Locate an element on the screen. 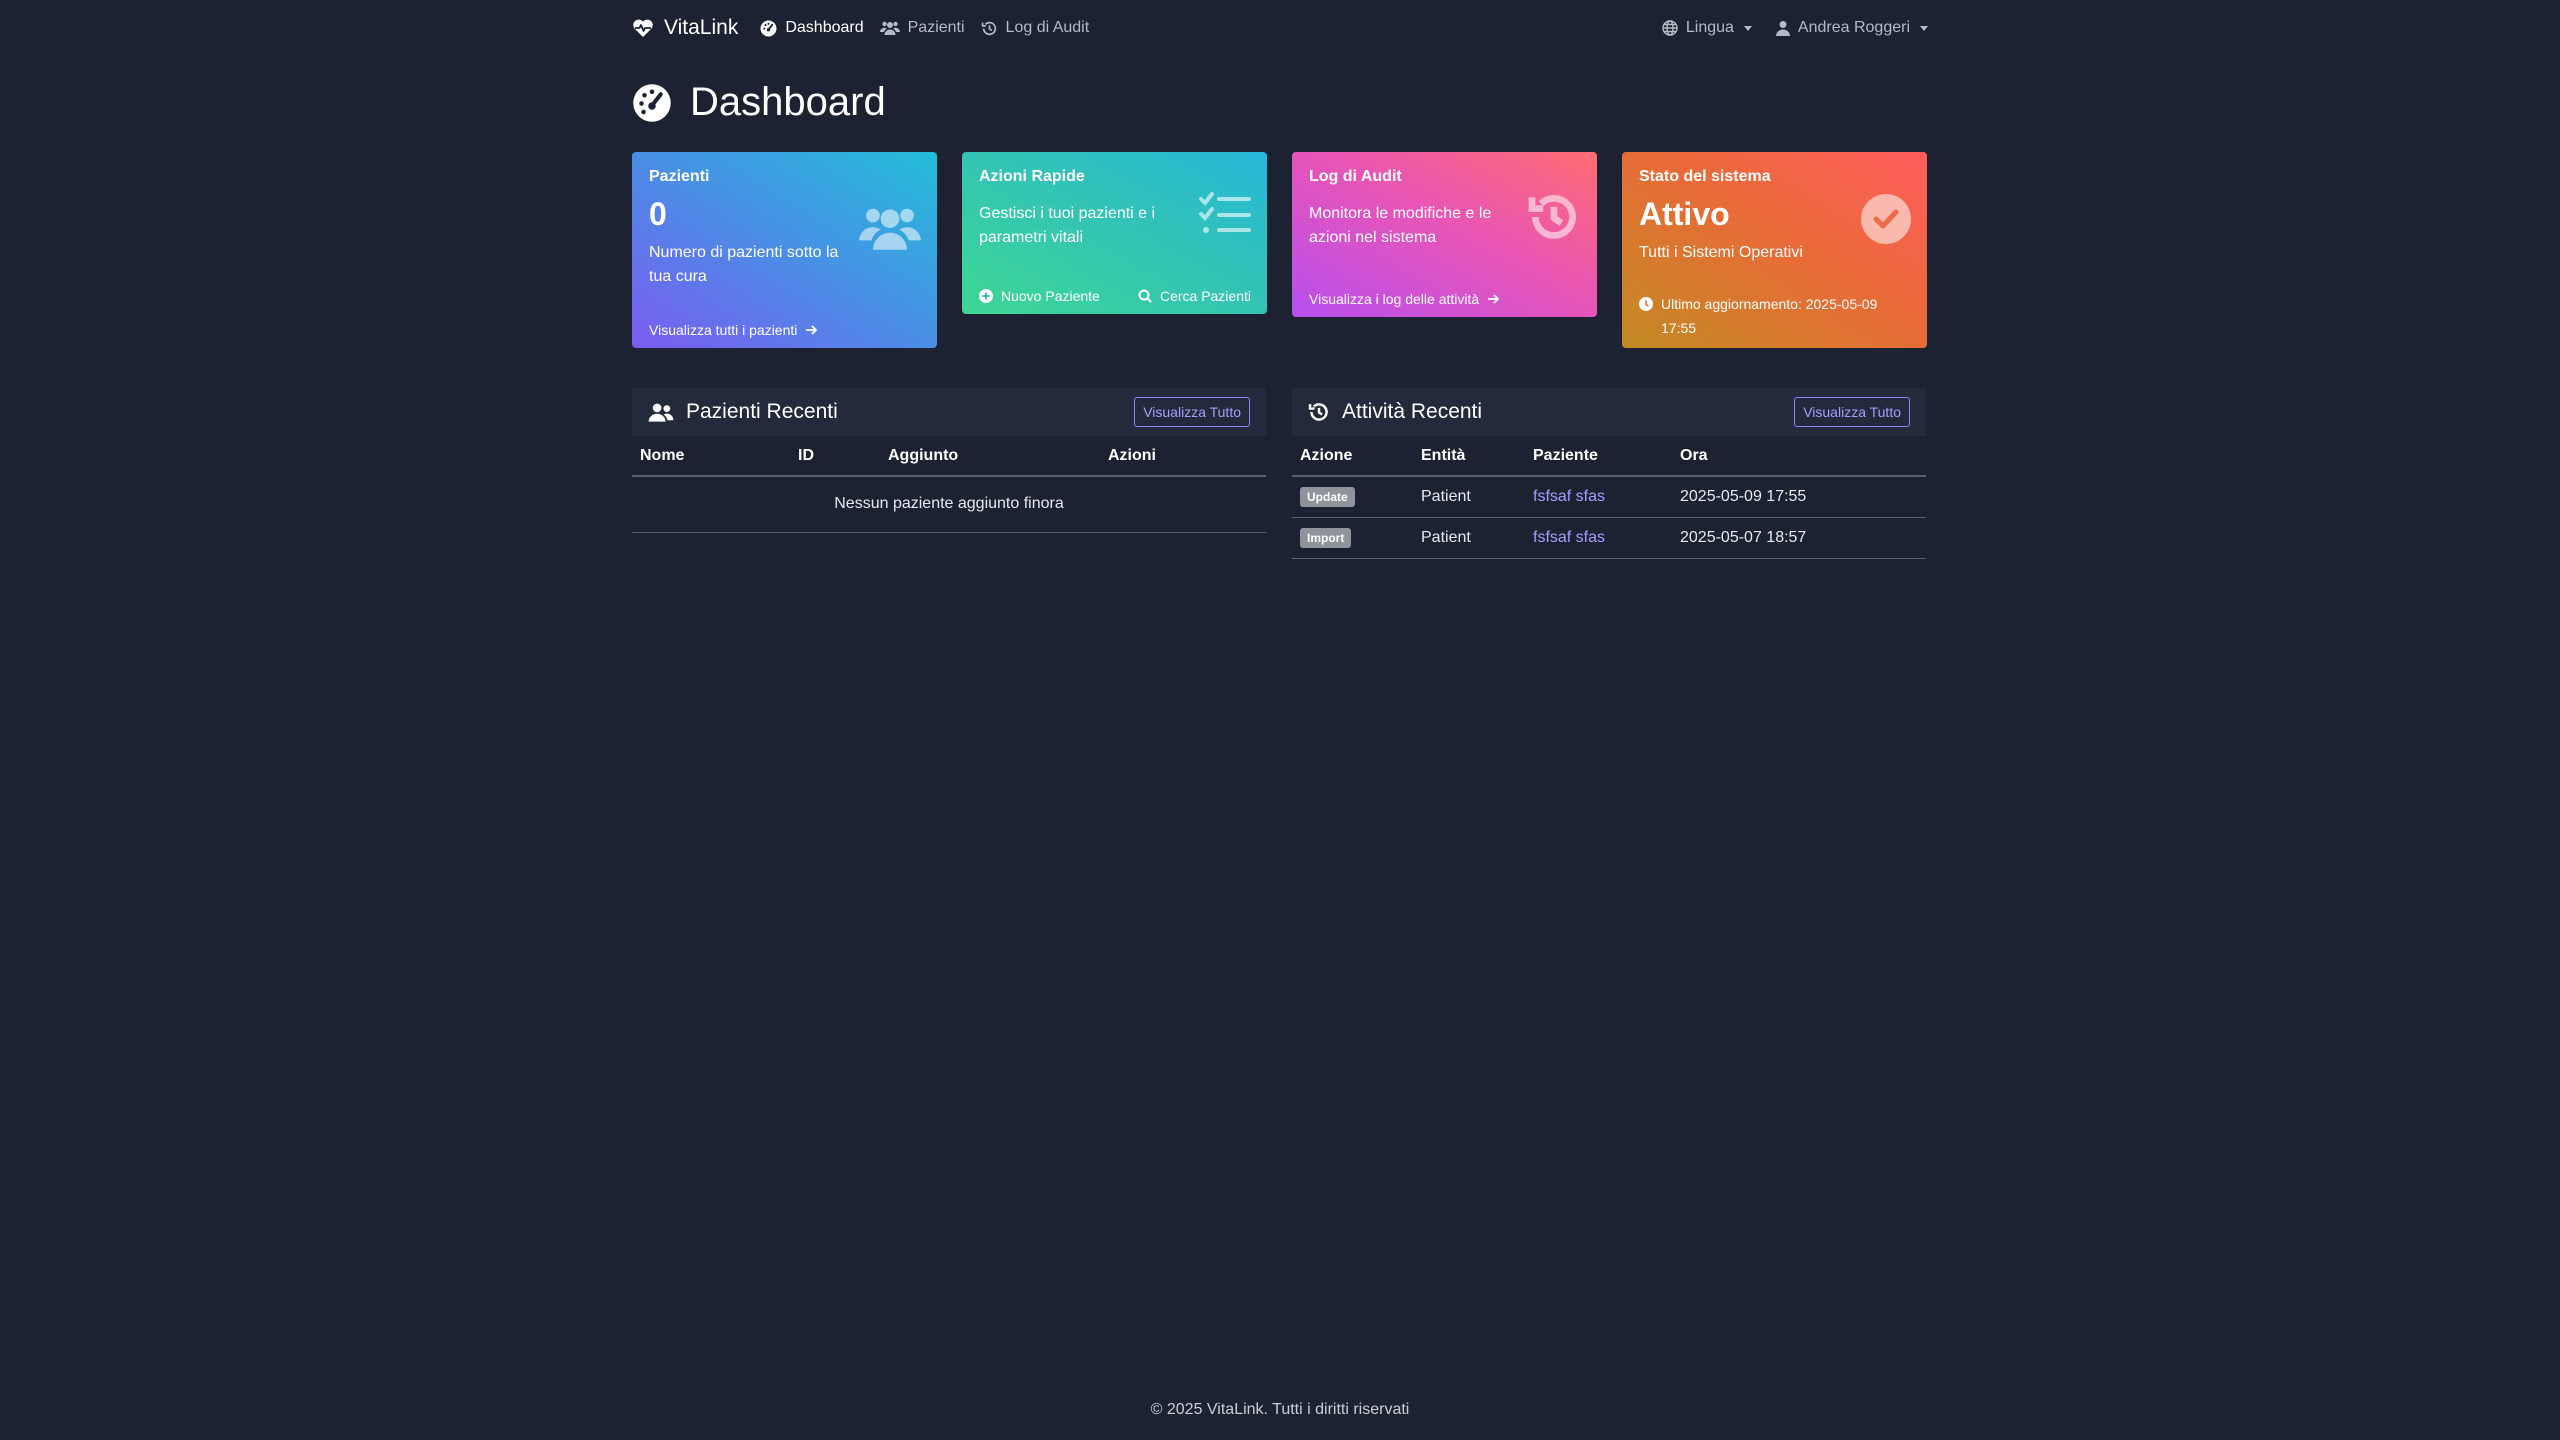 The height and width of the screenshot is (1440, 2560). column-header: Aggiunto is located at coordinates (990, 456).